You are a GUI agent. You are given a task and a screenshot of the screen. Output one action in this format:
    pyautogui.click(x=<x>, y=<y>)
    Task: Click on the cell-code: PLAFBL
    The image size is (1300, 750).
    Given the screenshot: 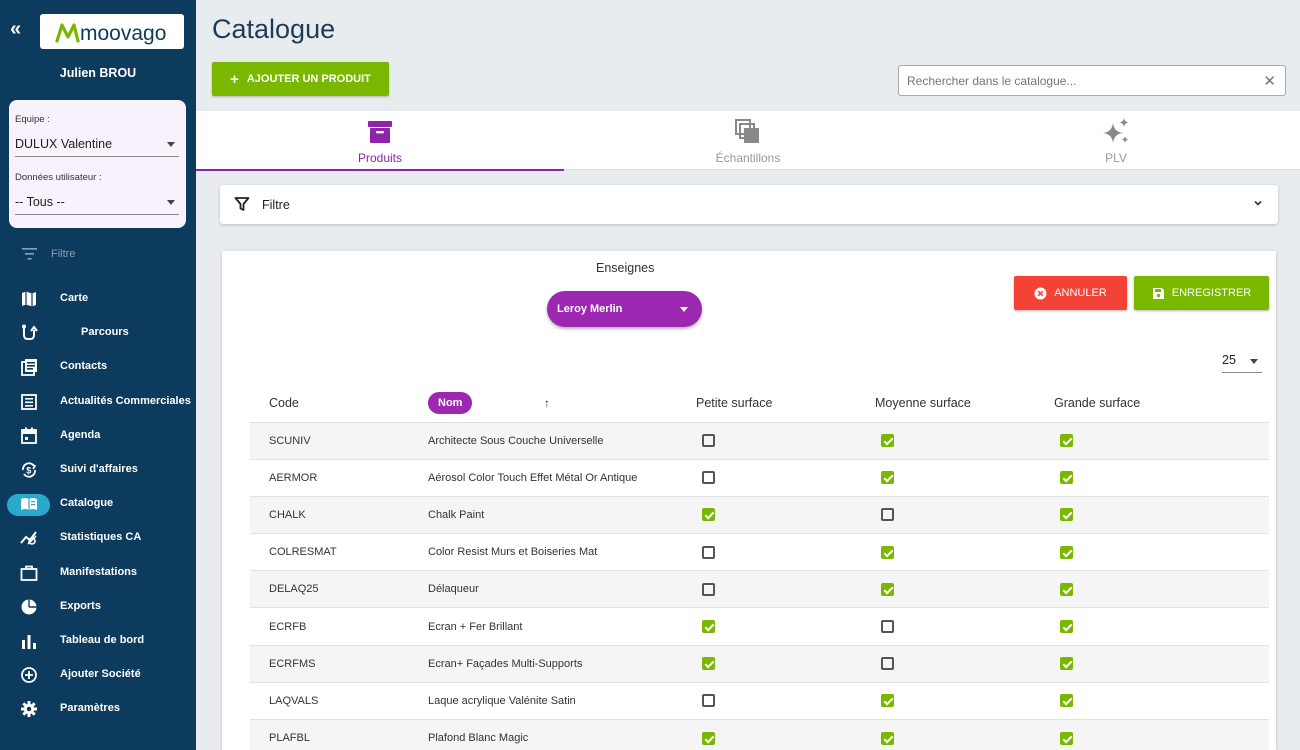 What is the action you would take?
    pyautogui.click(x=339, y=734)
    